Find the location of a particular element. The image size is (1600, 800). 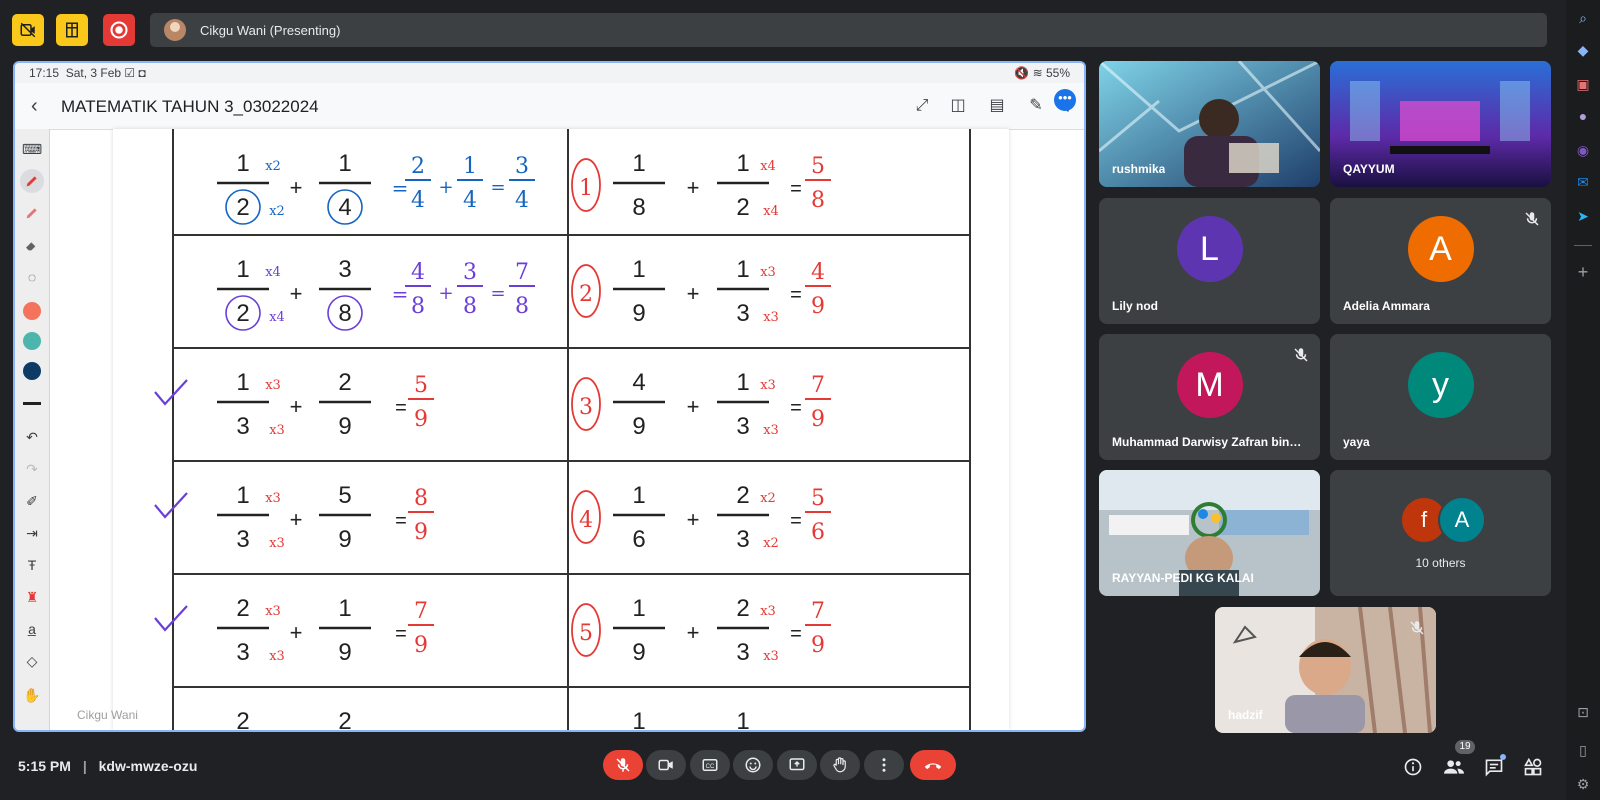

left-fraction-2-numerator: 2 is located at coordinates (344, 382).